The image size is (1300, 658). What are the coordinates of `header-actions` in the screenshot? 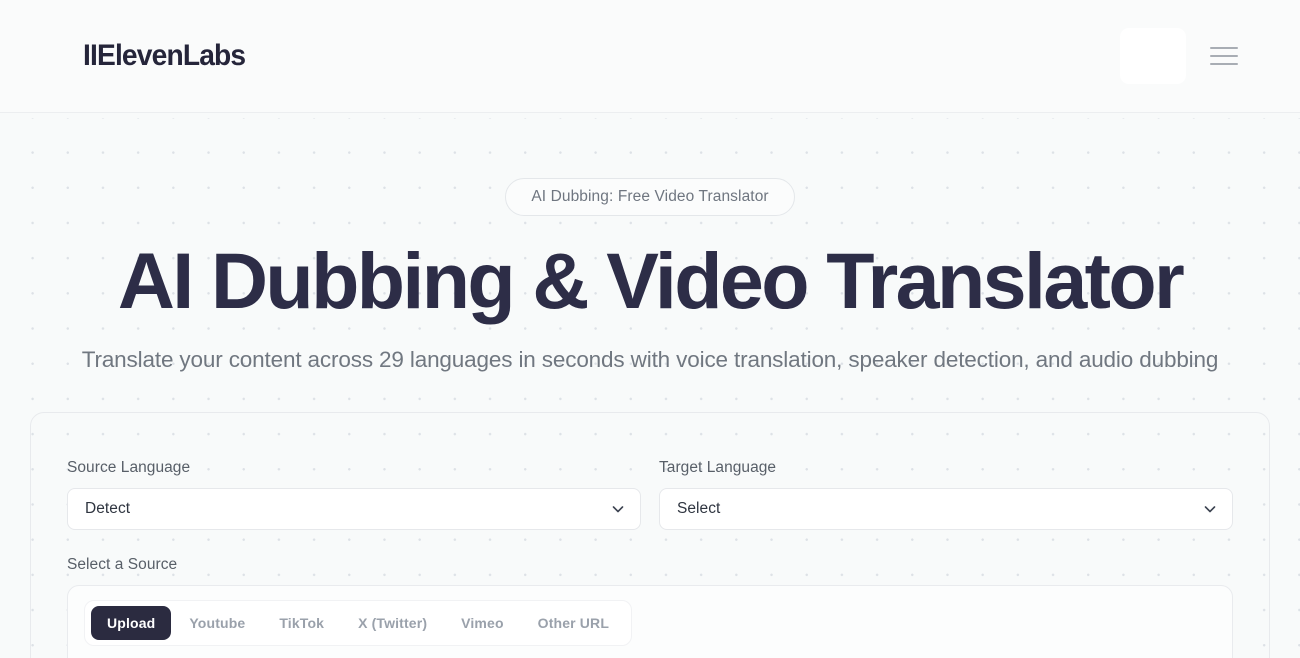 It's located at (1179, 56).